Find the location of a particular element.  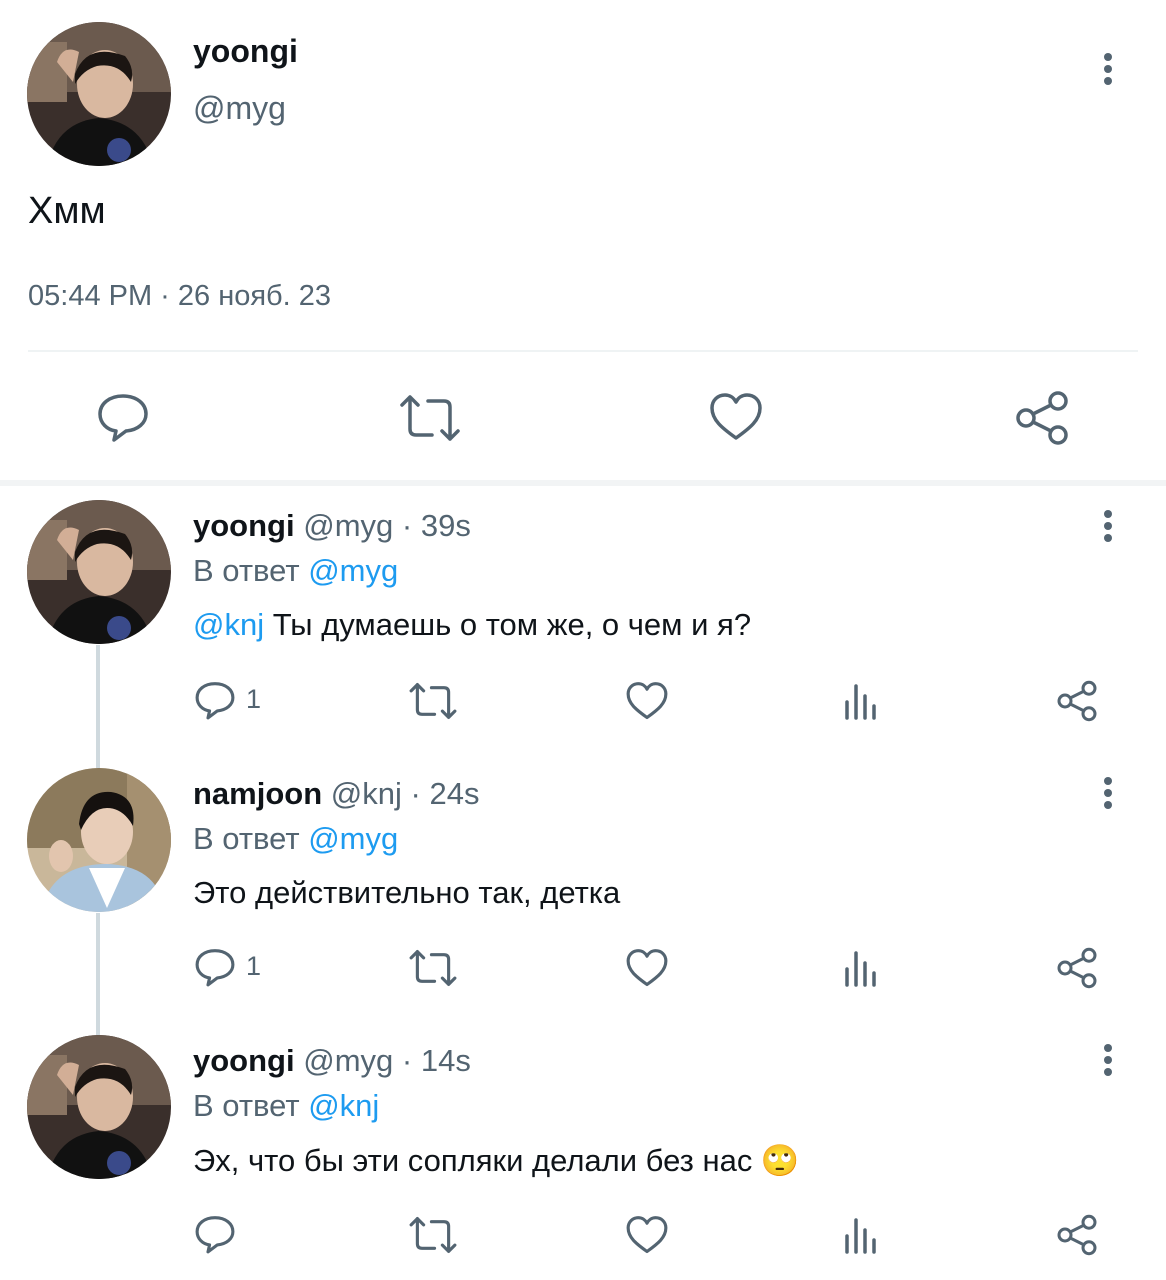

reply-text-body: Ты думаешь о том же, о чем и я? is located at coordinates (508, 624).